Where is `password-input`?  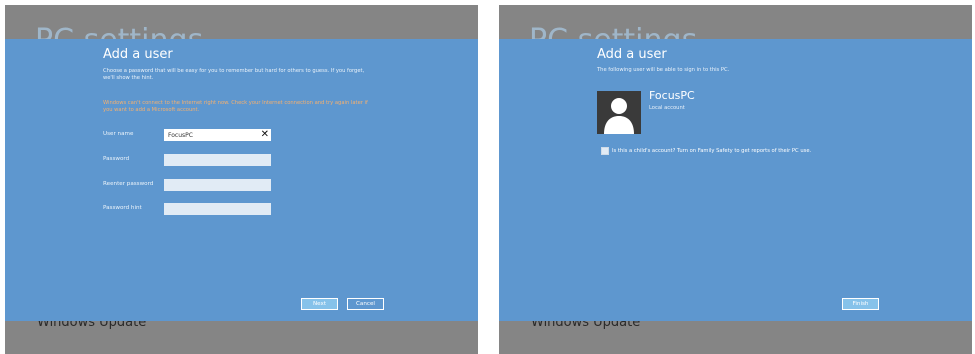 password-input is located at coordinates (217, 160).